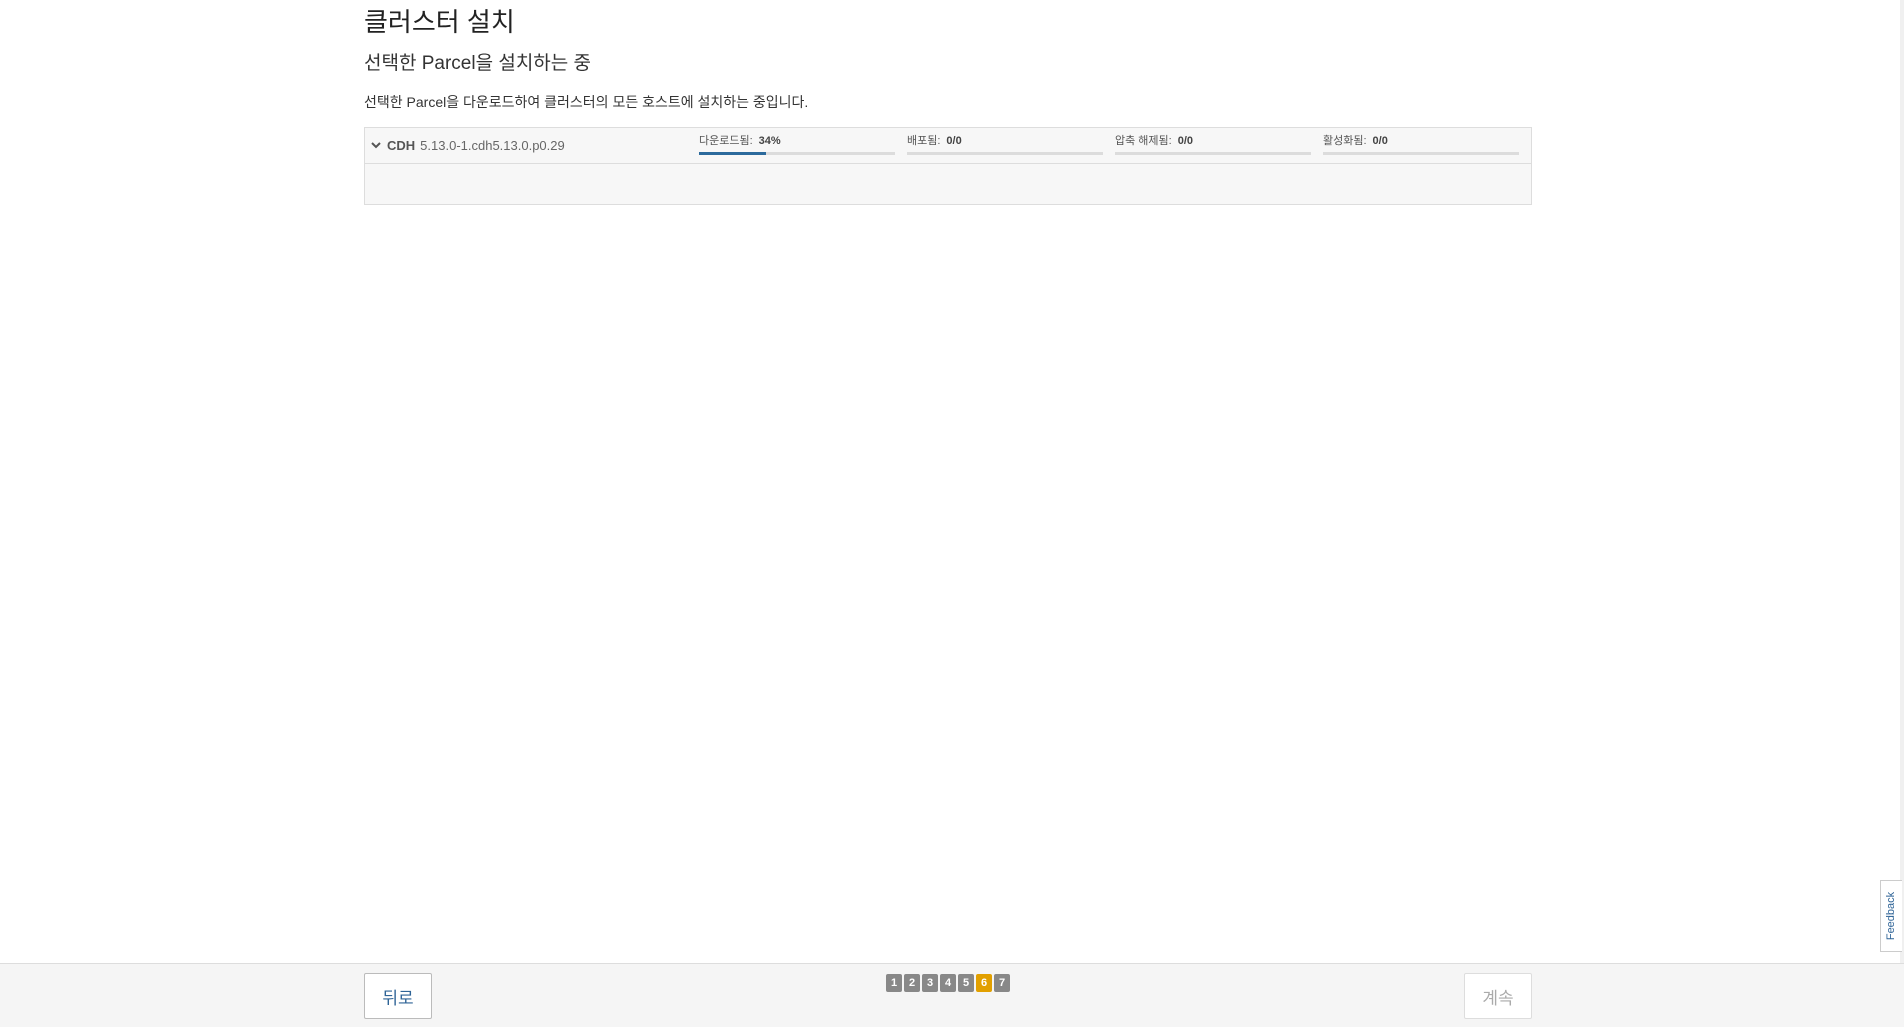 This screenshot has height=1027, width=1904. I want to click on feedback-tab: Feedback, so click(1891, 916).